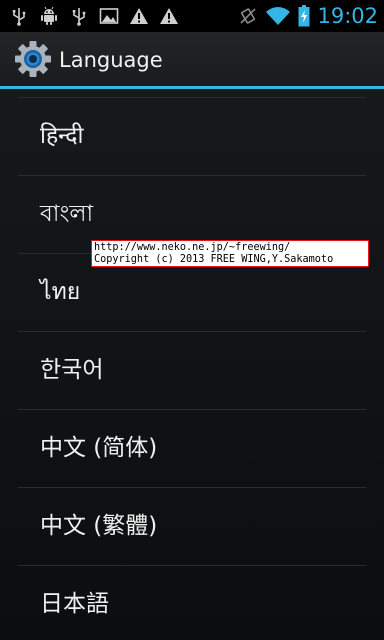 The image size is (384, 640). I want to click on language-label: 中文 (繁體), so click(99, 526).